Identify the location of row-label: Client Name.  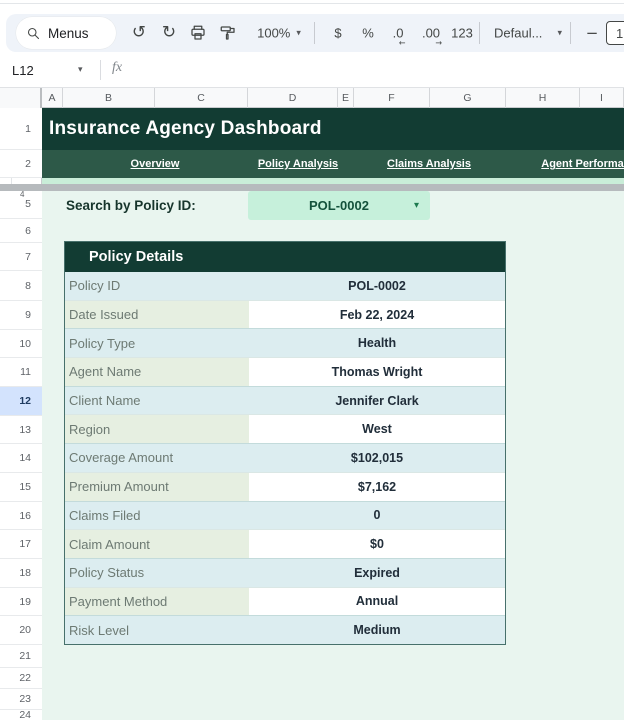
(157, 401).